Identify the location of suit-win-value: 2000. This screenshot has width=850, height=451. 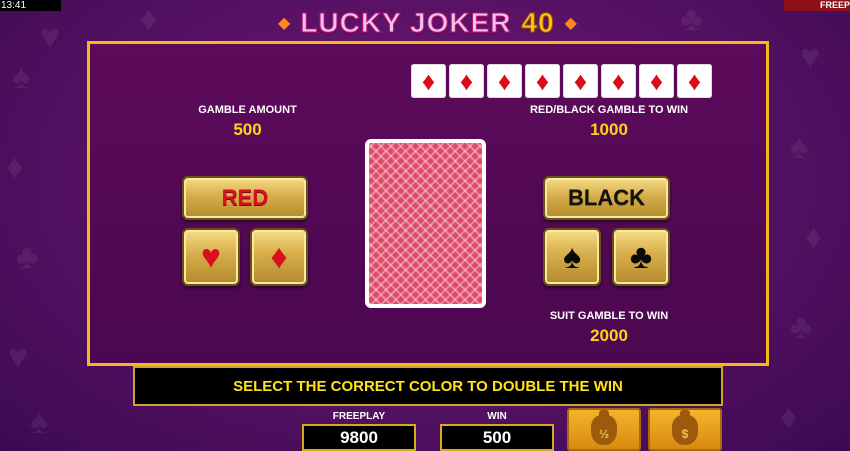
(609, 335).